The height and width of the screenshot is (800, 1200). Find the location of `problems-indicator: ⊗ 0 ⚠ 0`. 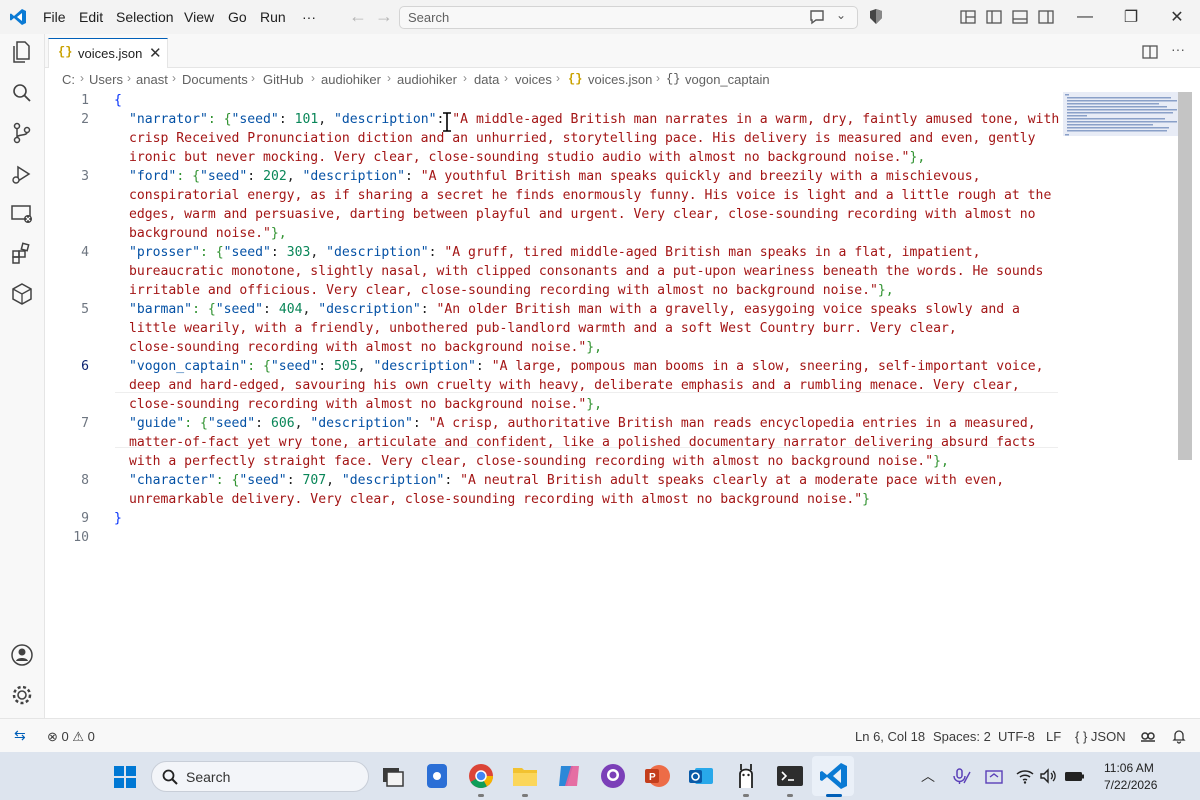

problems-indicator: ⊗ 0 ⚠ 0 is located at coordinates (71, 737).